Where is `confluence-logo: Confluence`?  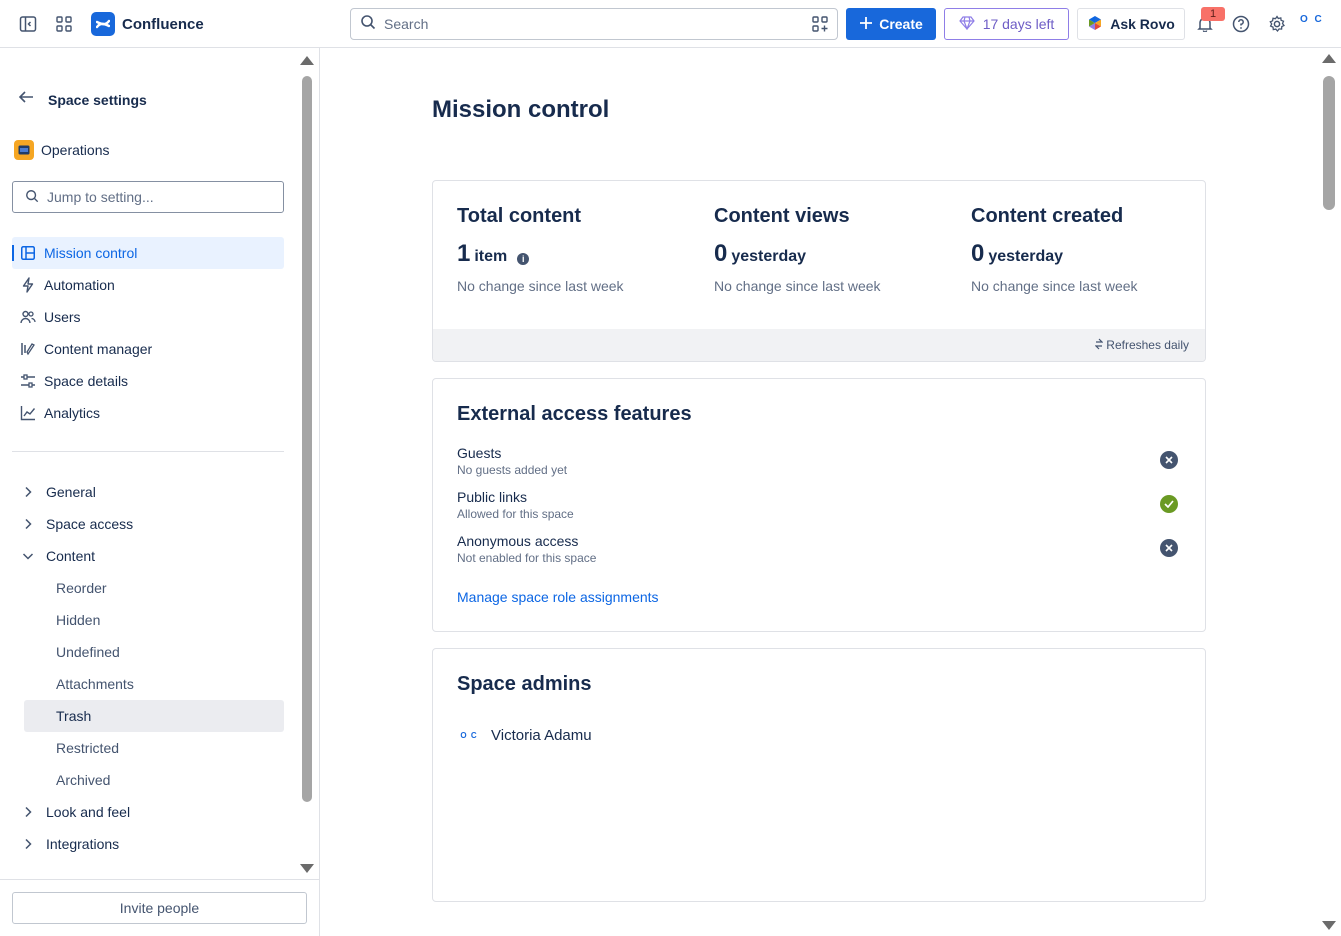
confluence-logo: Confluence is located at coordinates (147, 24).